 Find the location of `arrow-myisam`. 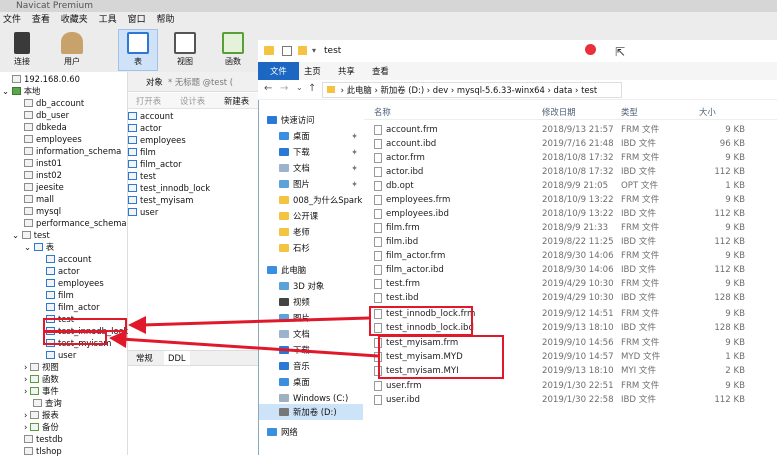

arrow-myisam is located at coordinates (250, 347).